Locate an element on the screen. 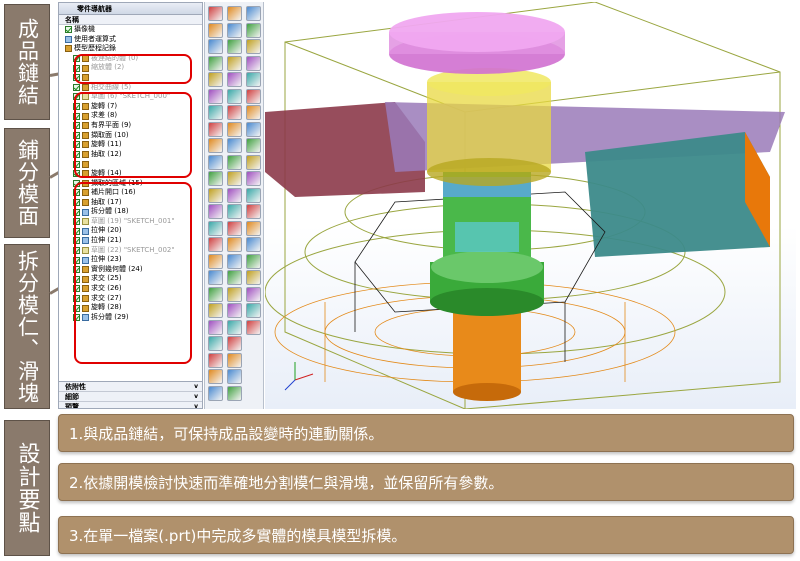  curve-icon is located at coordinates (85, 87).